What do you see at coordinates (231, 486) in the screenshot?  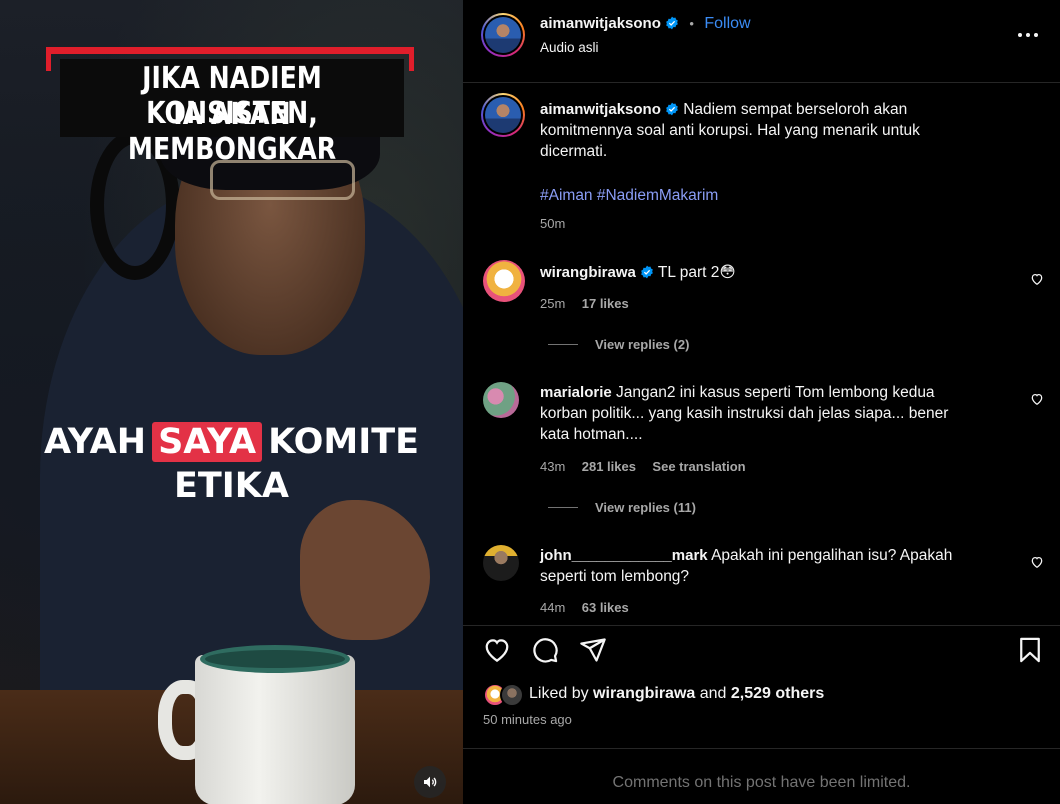 I see `caption-line-2: ETIKA` at bounding box center [231, 486].